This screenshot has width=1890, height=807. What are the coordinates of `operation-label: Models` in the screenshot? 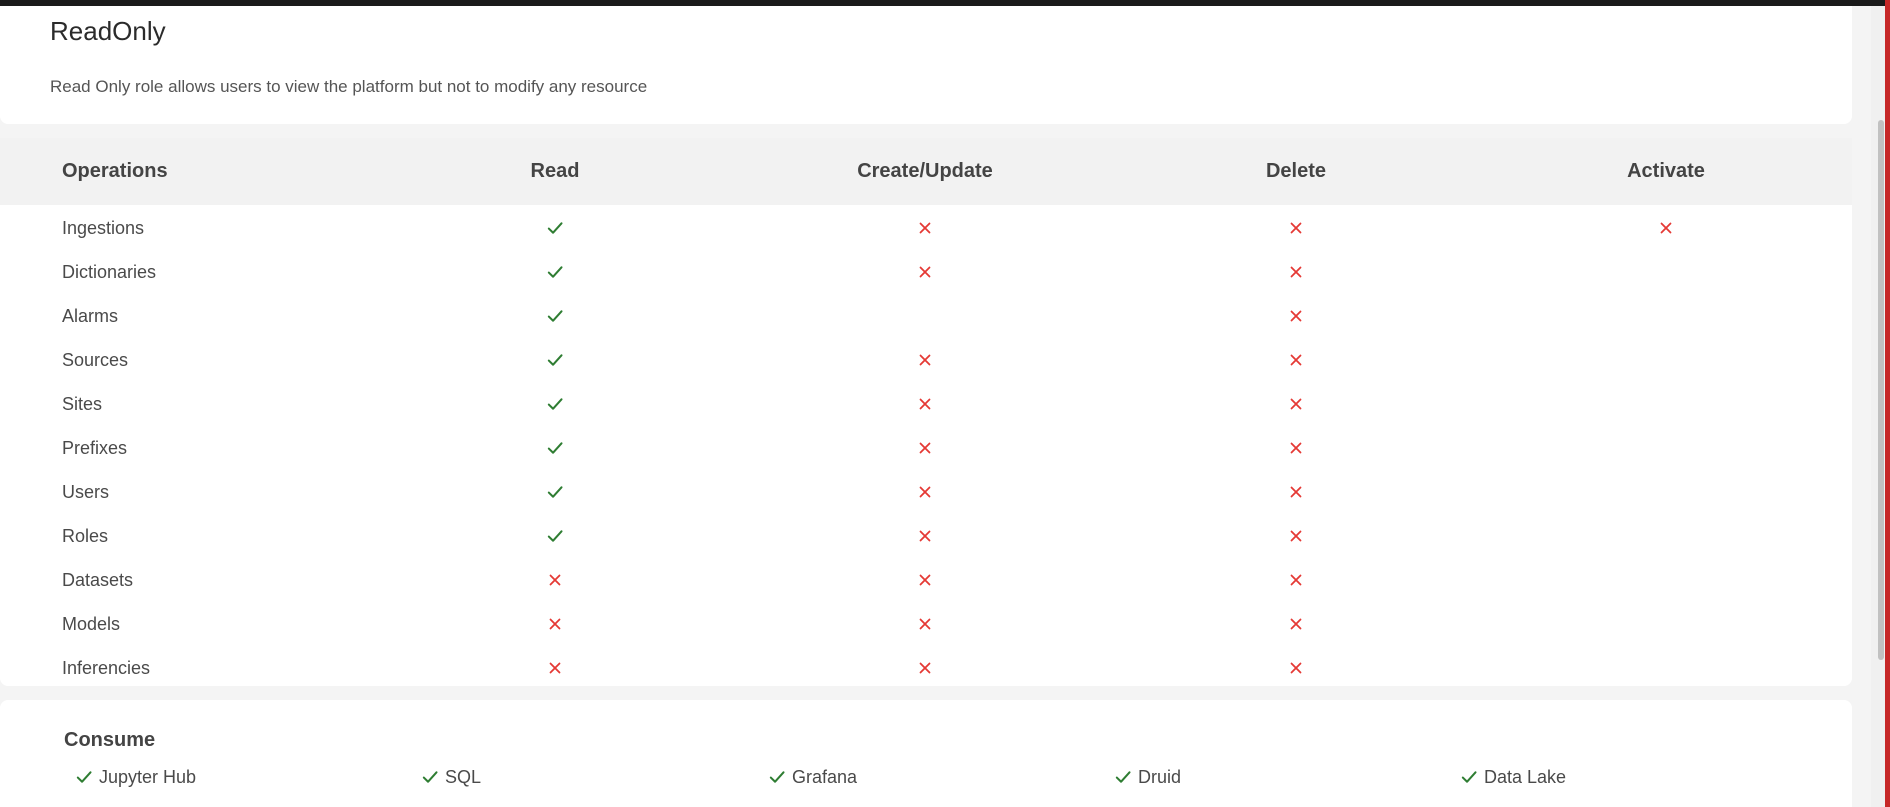 It's located at (91, 624).